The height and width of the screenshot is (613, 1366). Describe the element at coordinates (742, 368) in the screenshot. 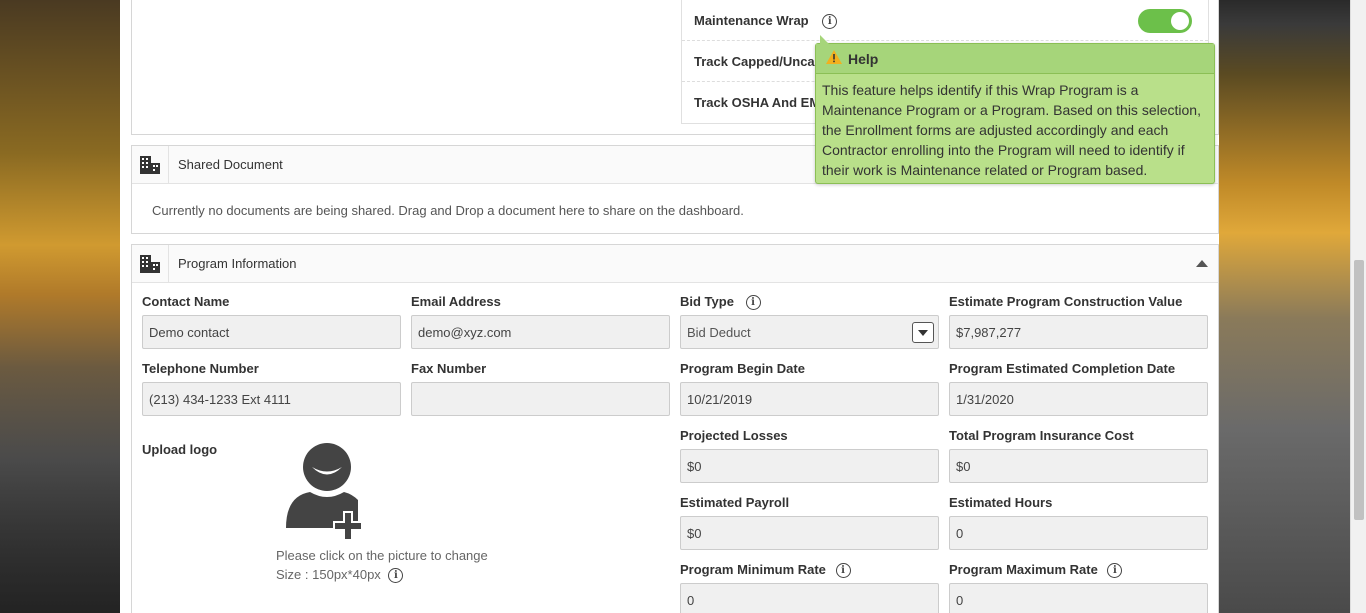

I see `begin-date-label: Program Begin Date` at that location.